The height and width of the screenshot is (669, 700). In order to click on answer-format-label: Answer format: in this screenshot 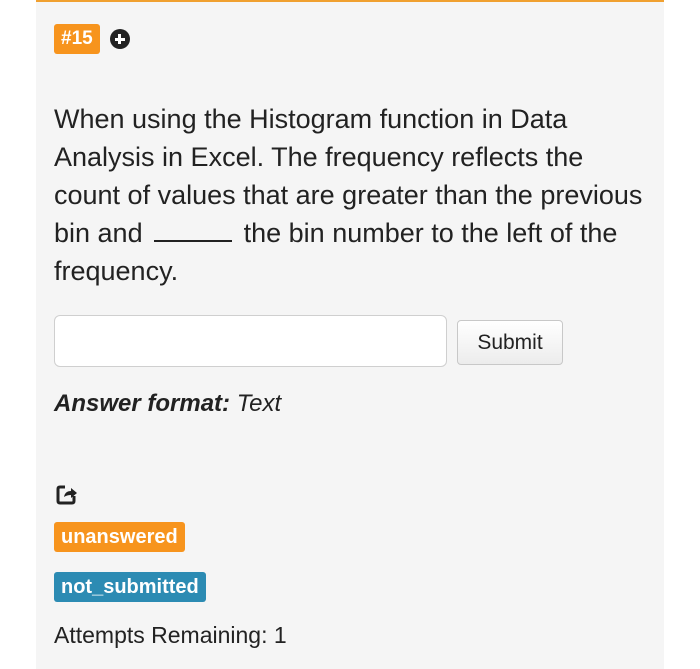, I will do `click(142, 403)`.